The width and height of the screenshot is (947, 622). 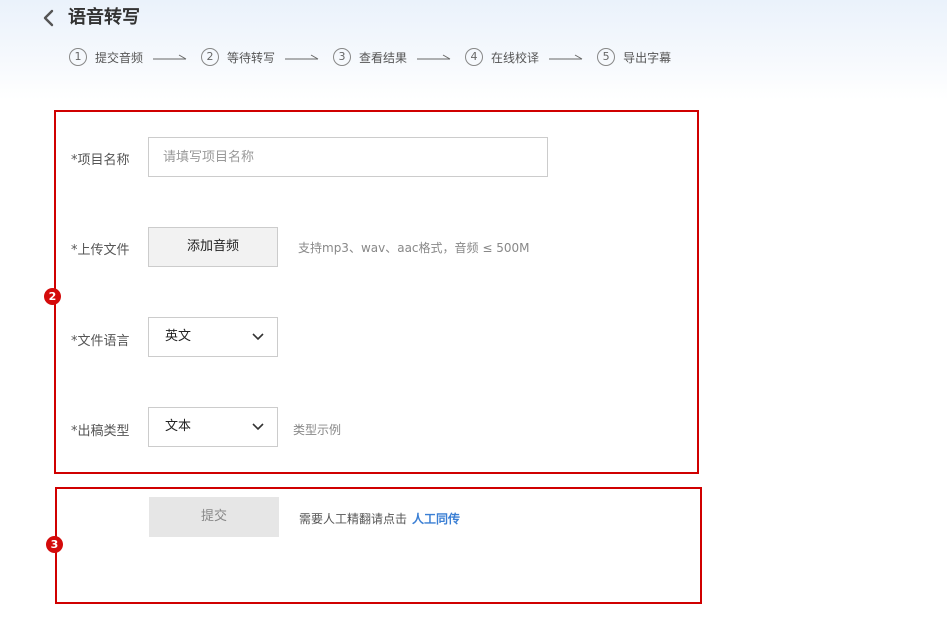 I want to click on back-button, so click(x=50, y=18).